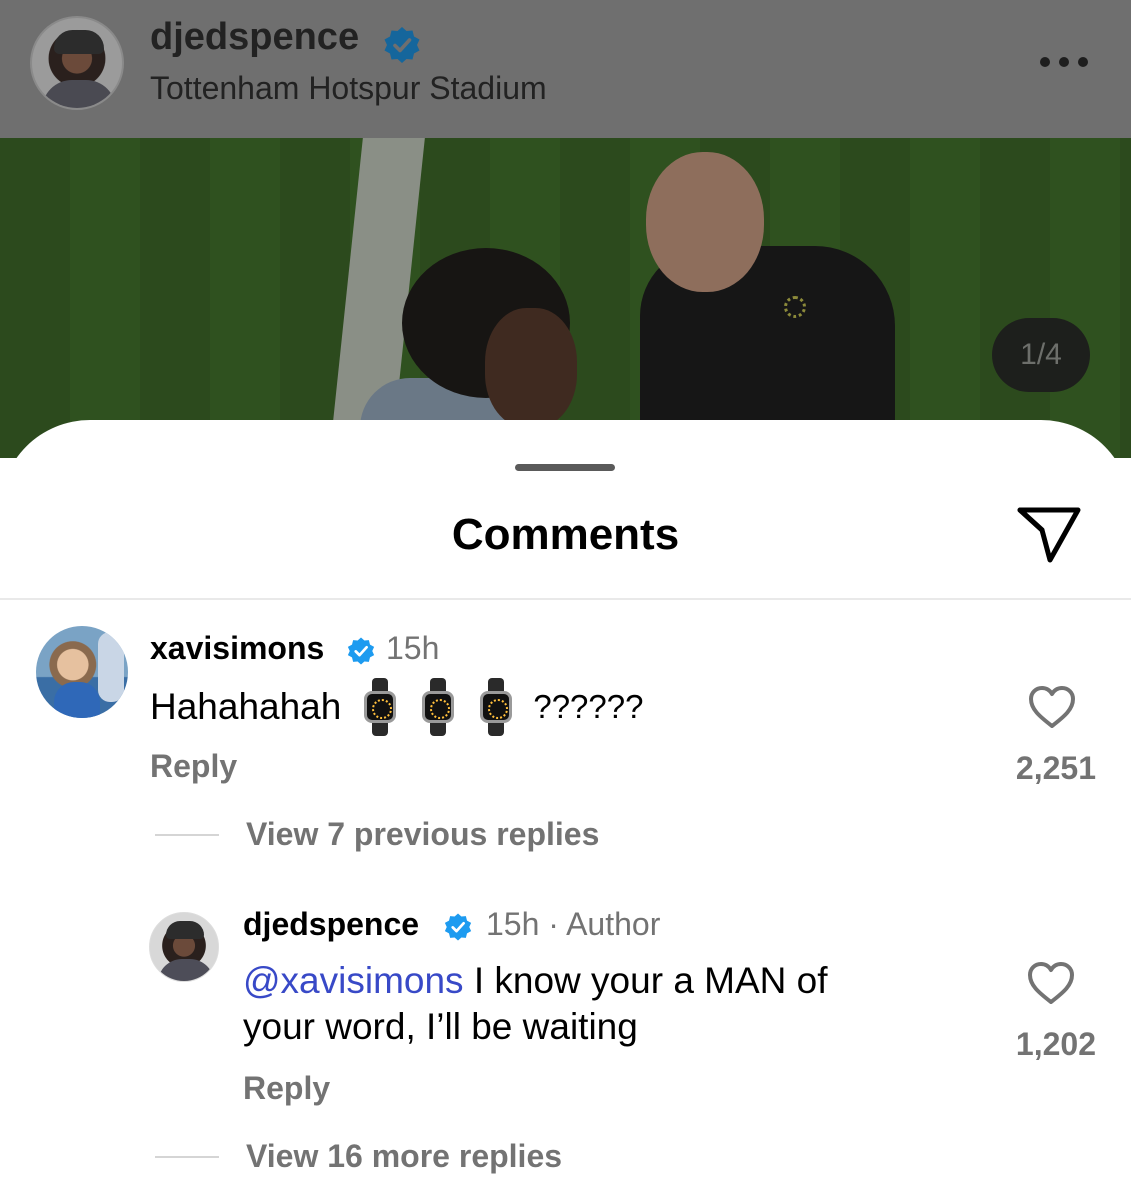  I want to click on sheet-divider, so click(565, 599).